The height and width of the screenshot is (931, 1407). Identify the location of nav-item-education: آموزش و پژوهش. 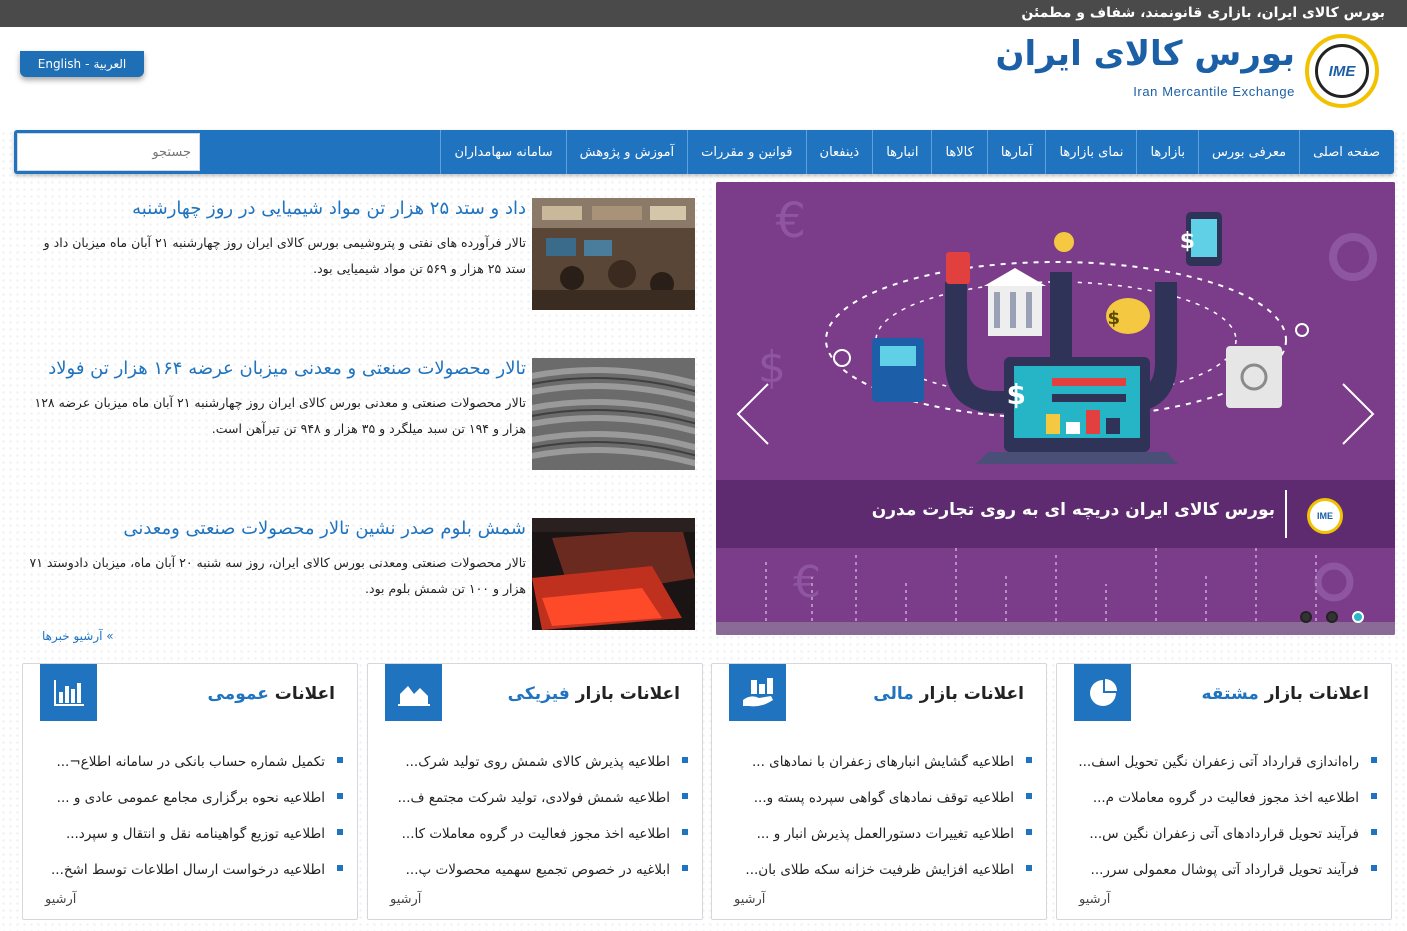
(626, 152).